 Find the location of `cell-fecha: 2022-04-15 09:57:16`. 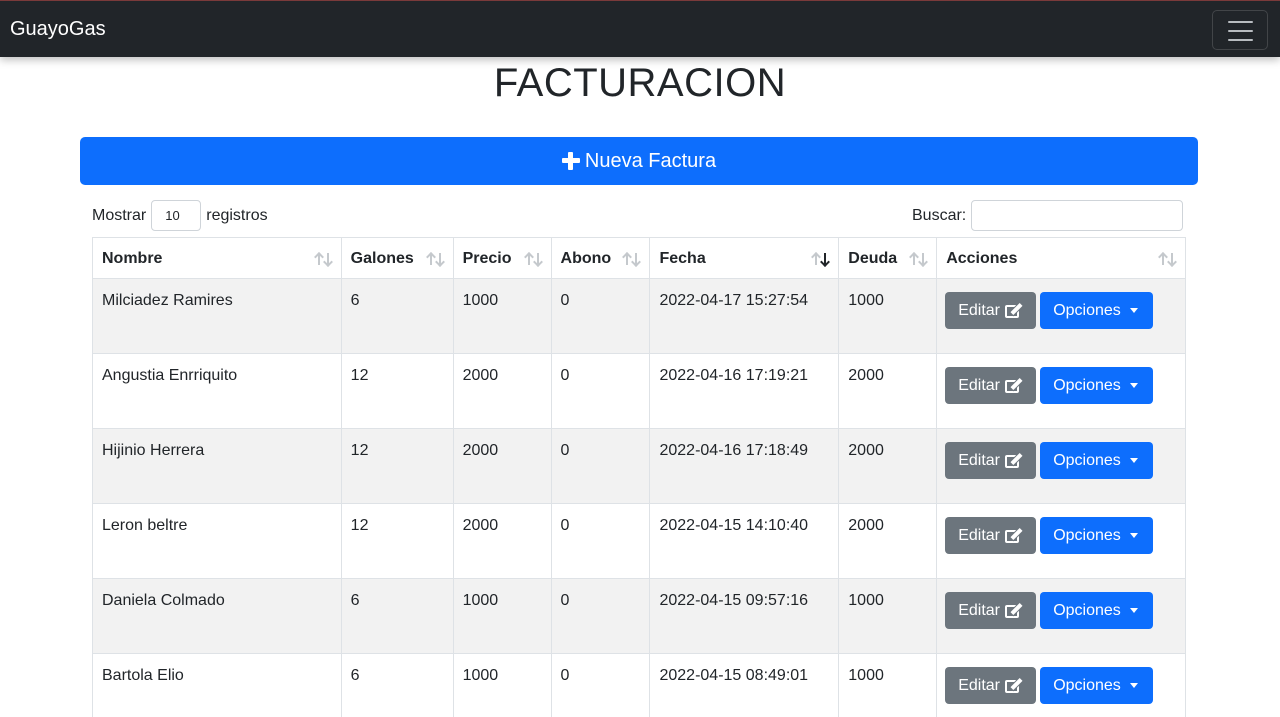

cell-fecha: 2022-04-15 09:57:16 is located at coordinates (744, 616).